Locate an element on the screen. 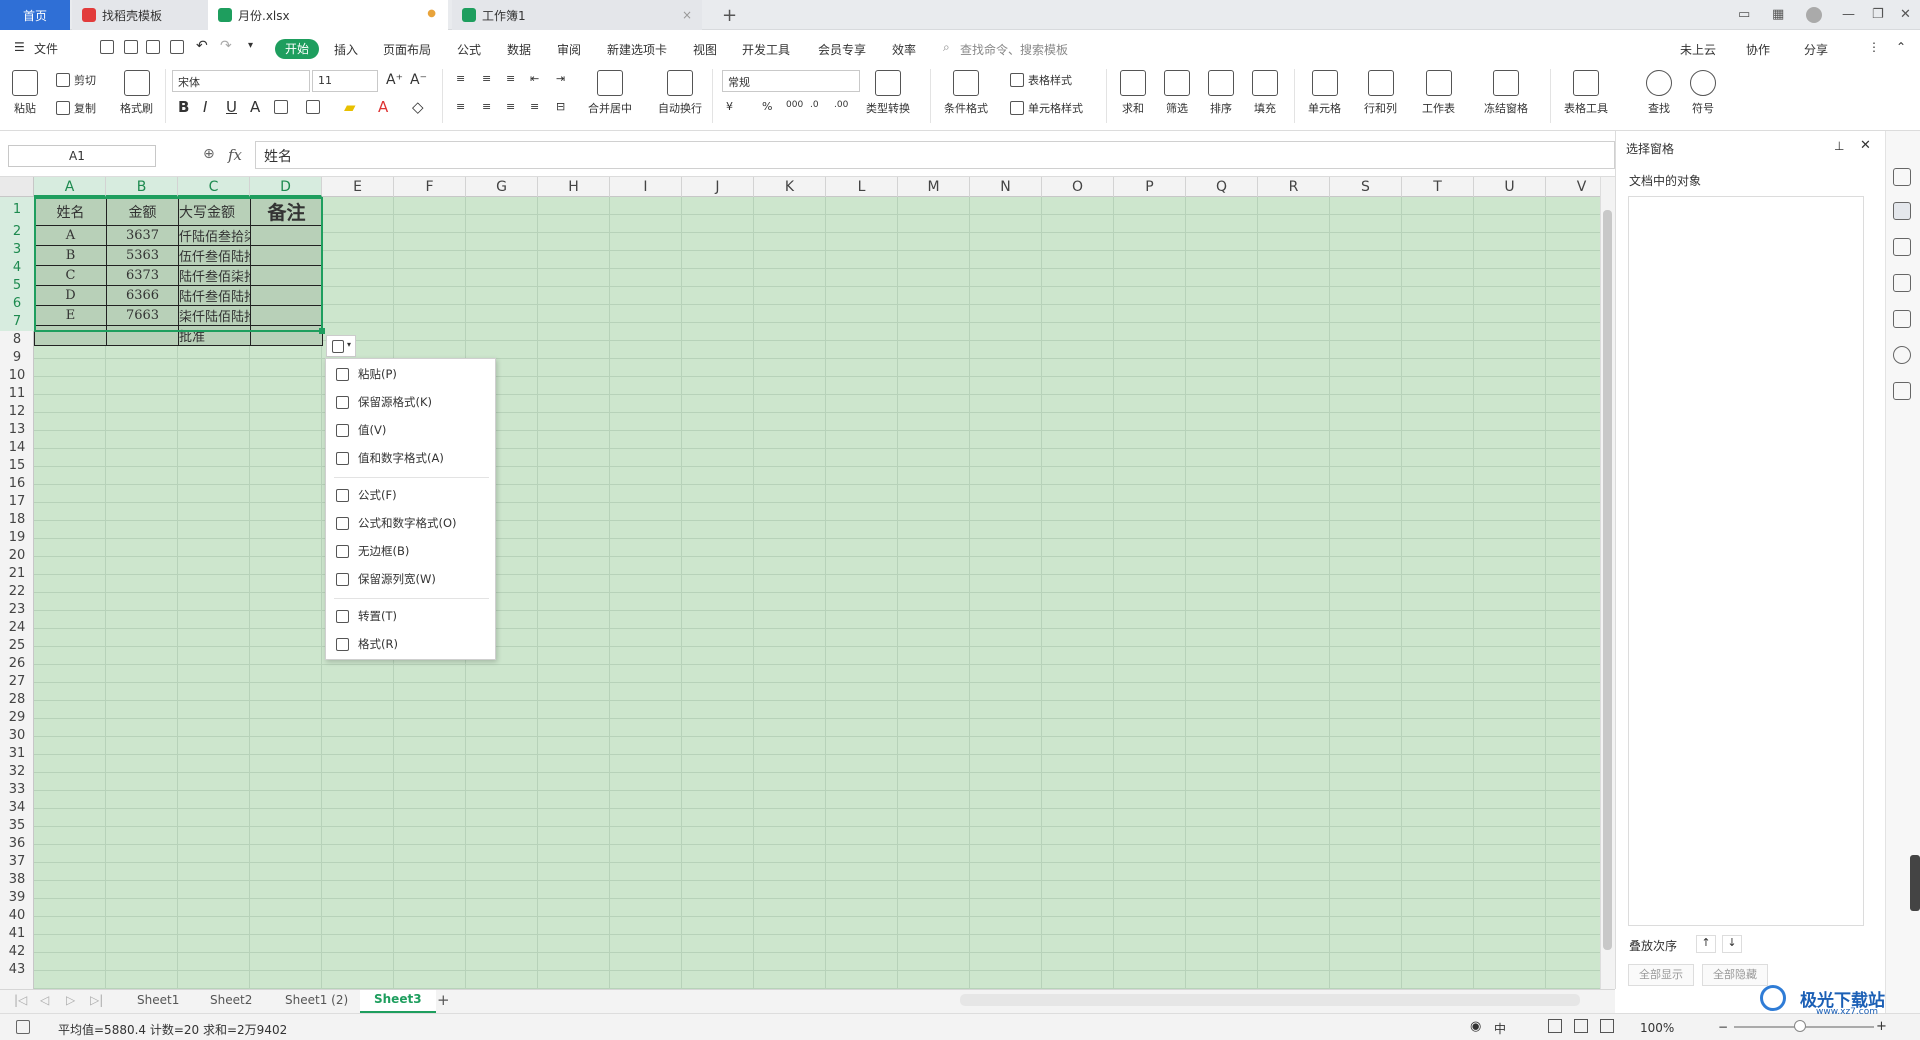  bold-icon: B is located at coordinates (183, 107).